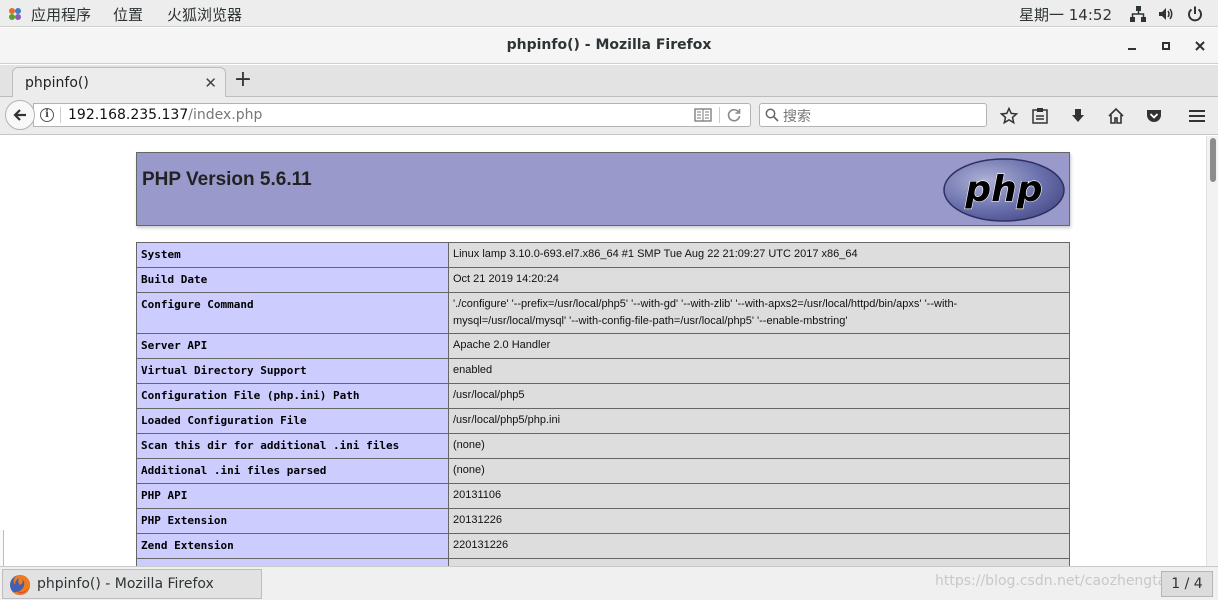 The image size is (1218, 600). Describe the element at coordinates (227, 179) in the screenshot. I see `php-version-title: PHP Version 5.6.11` at that location.